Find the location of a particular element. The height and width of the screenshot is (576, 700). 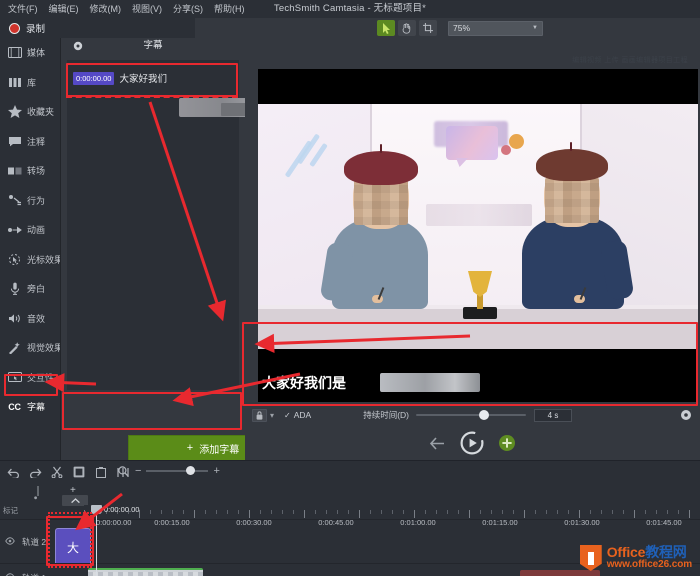

menu-item-share: 分享(S) is located at coordinates (188, 9).